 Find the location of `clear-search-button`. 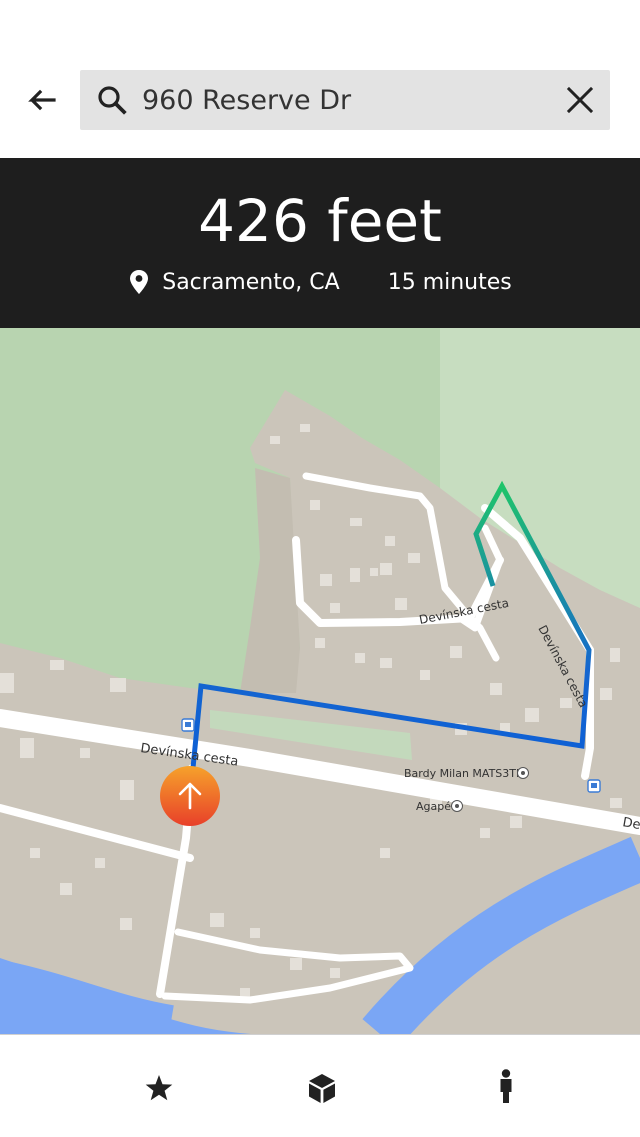

clear-search-button is located at coordinates (580, 100).